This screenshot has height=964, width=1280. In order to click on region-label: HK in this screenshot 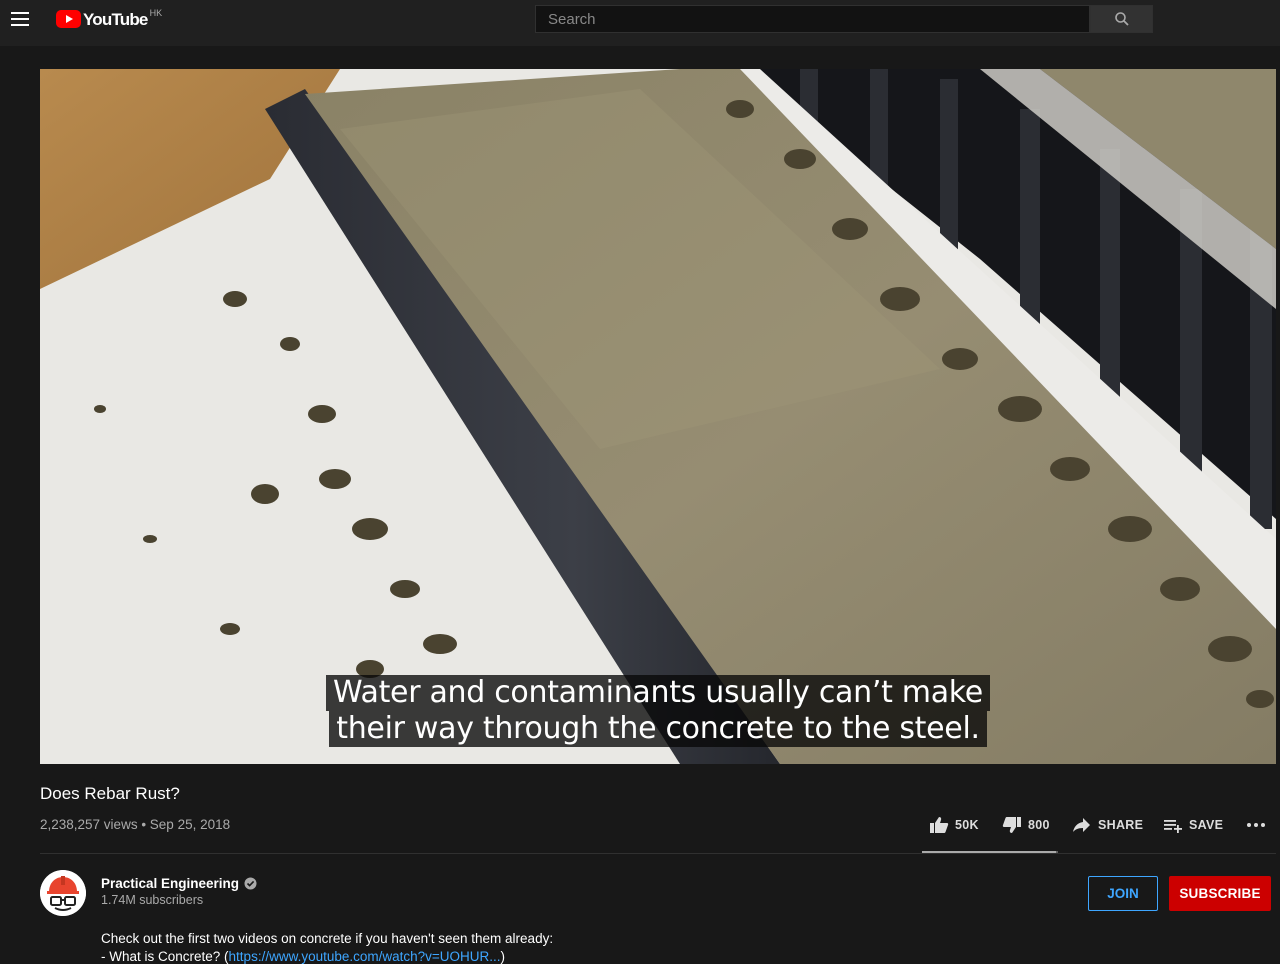, I will do `click(156, 13)`.